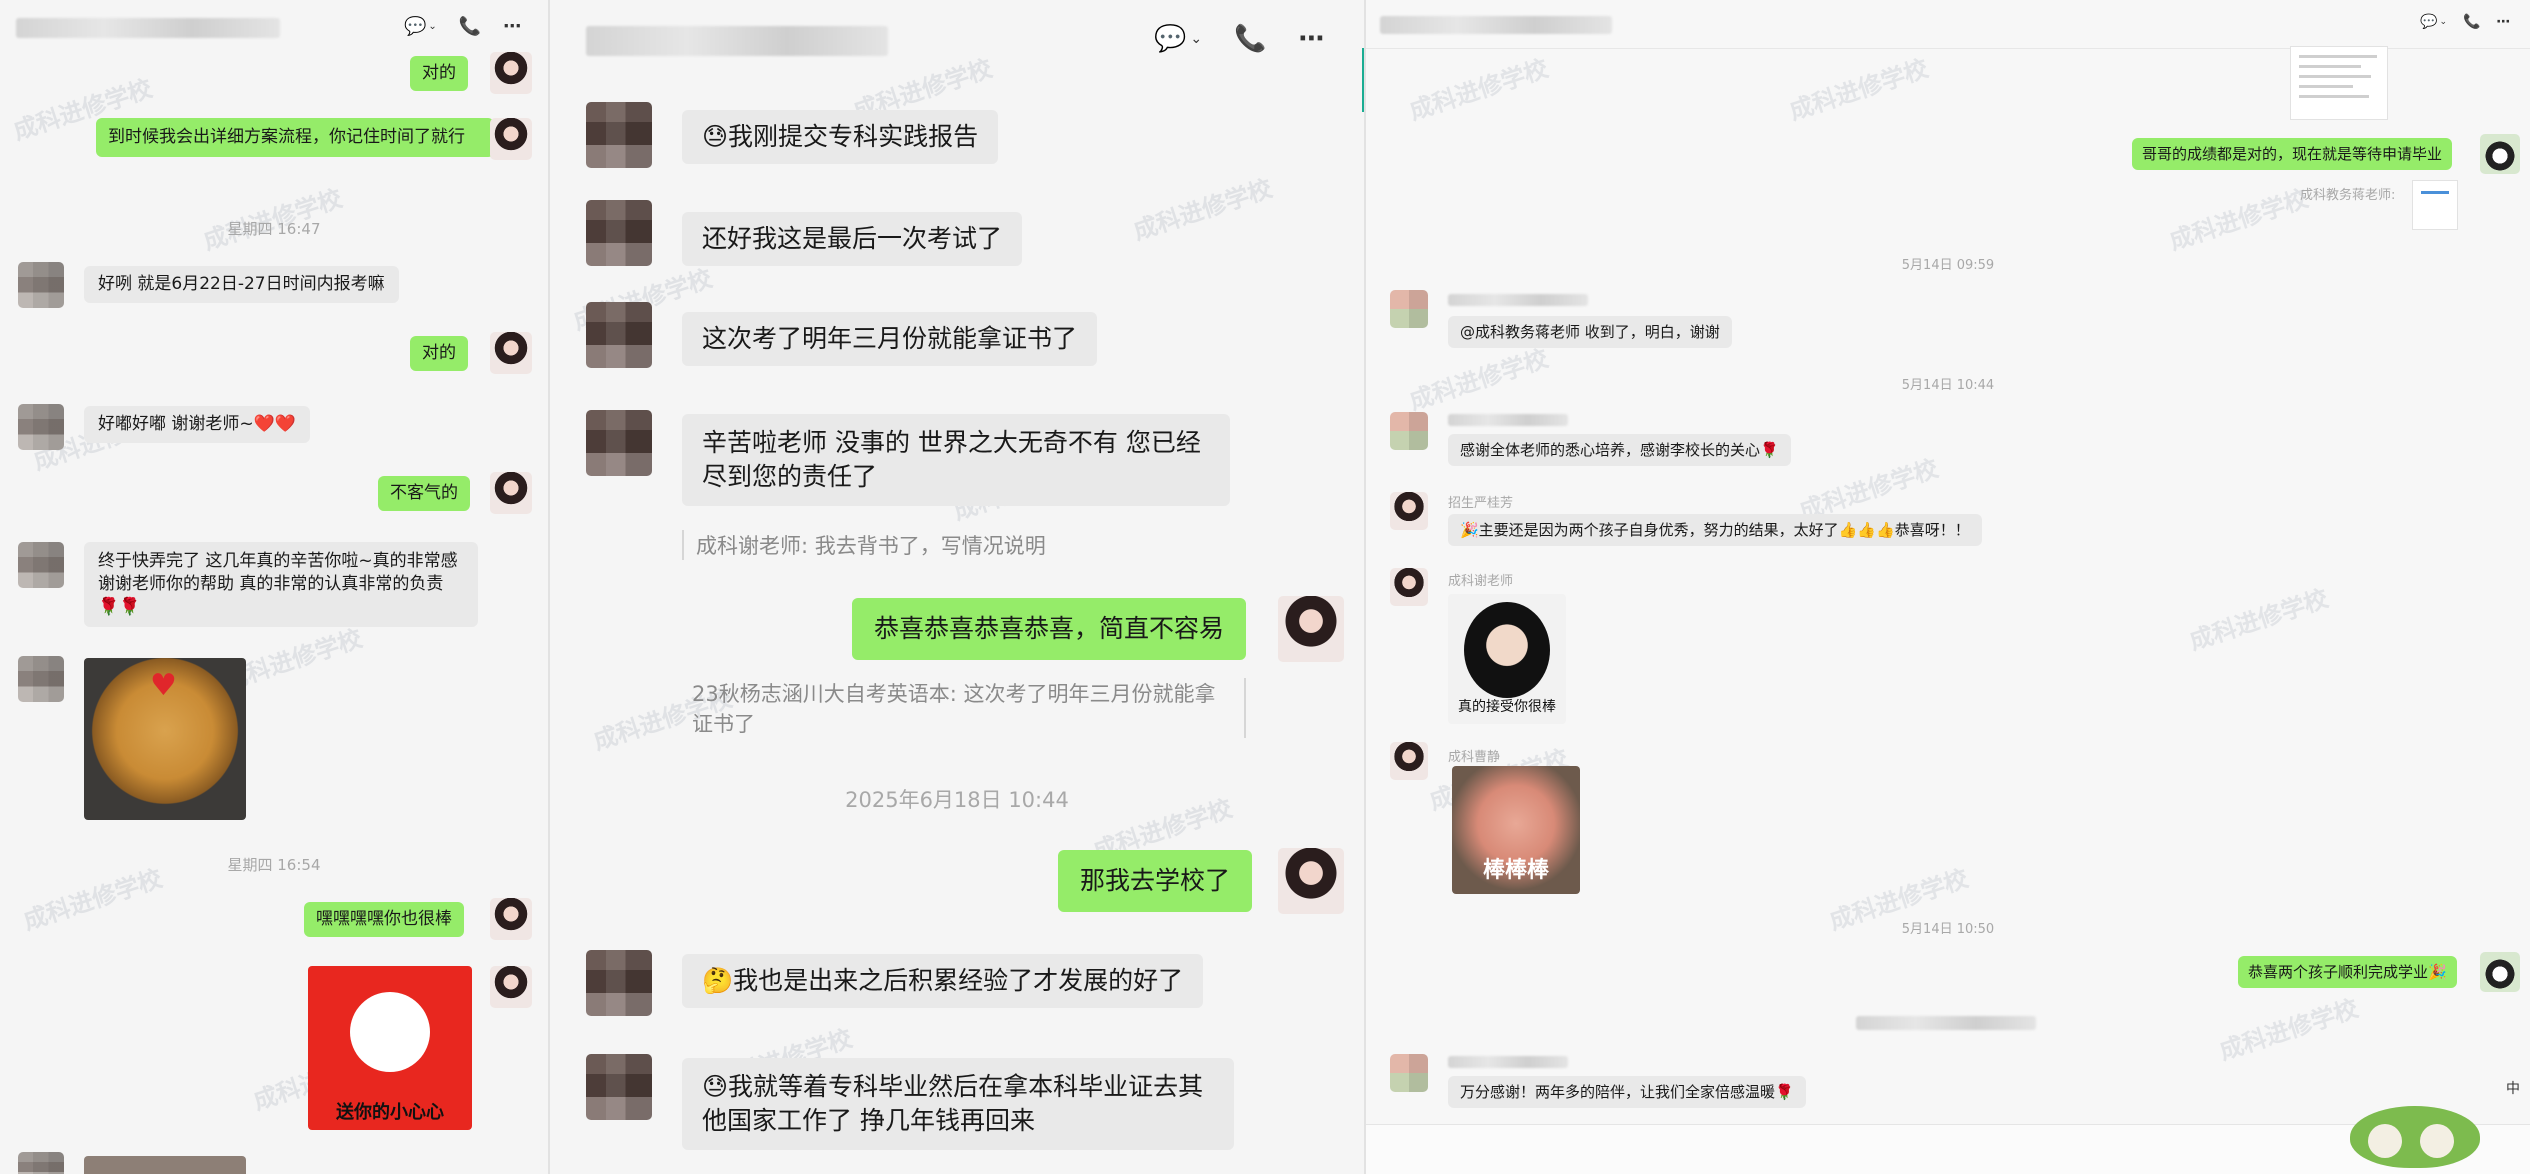 The image size is (2530, 1174). What do you see at coordinates (1507, 707) in the screenshot?
I see `sticker-caption: 真的接受你很棒` at bounding box center [1507, 707].